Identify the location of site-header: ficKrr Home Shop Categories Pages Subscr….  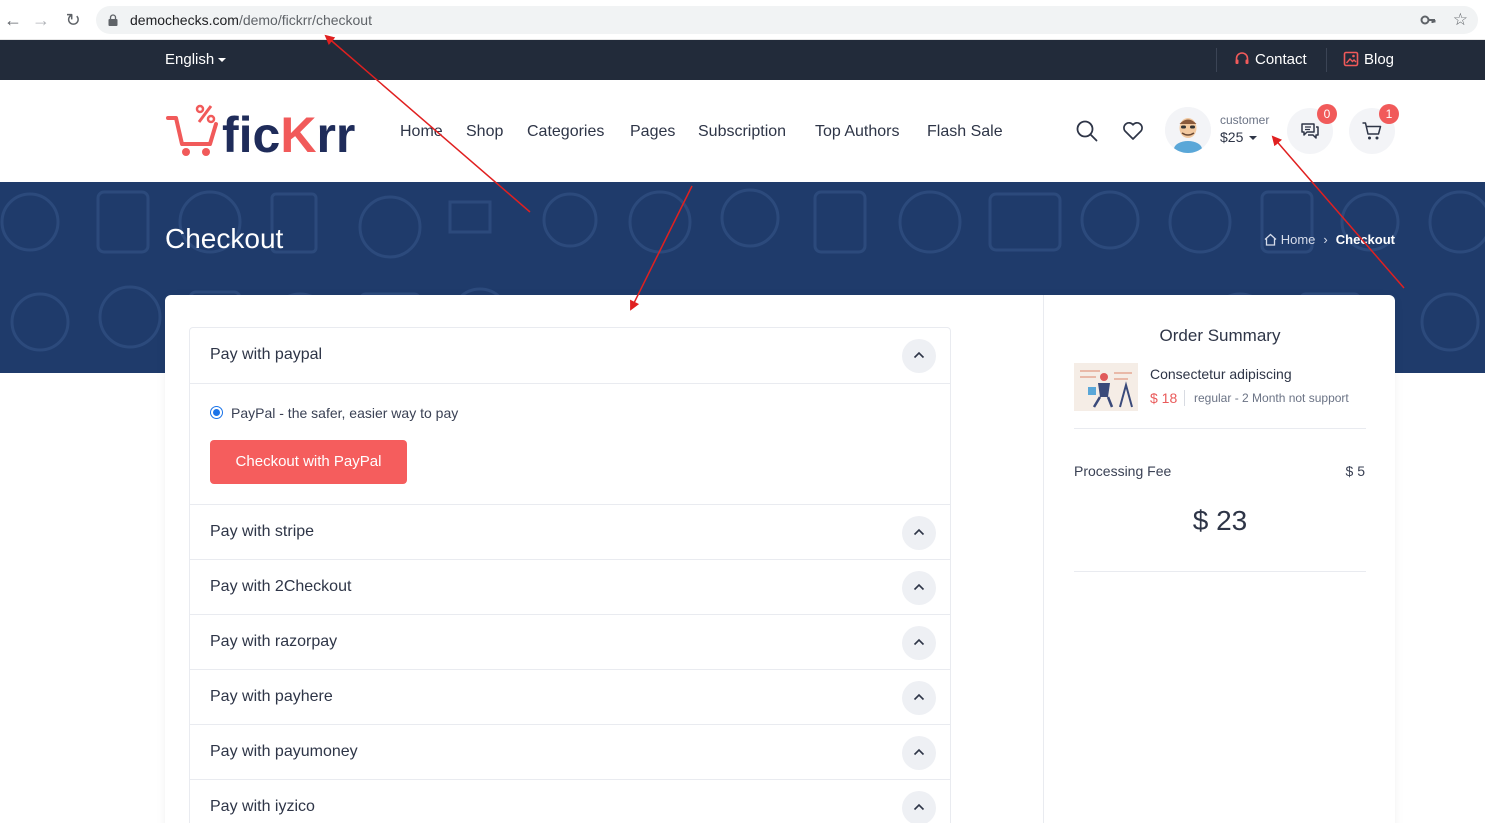
(742, 131).